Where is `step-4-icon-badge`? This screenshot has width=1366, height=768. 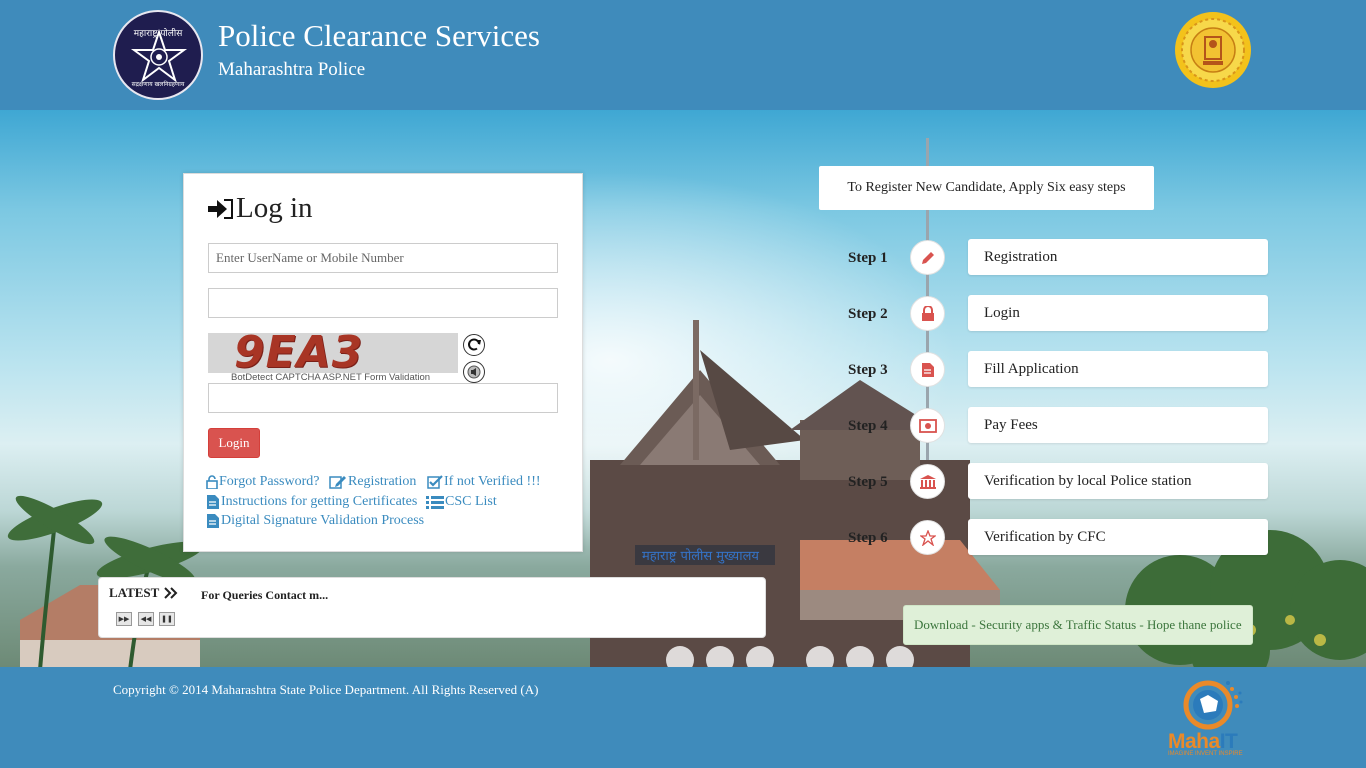 step-4-icon-badge is located at coordinates (927, 425).